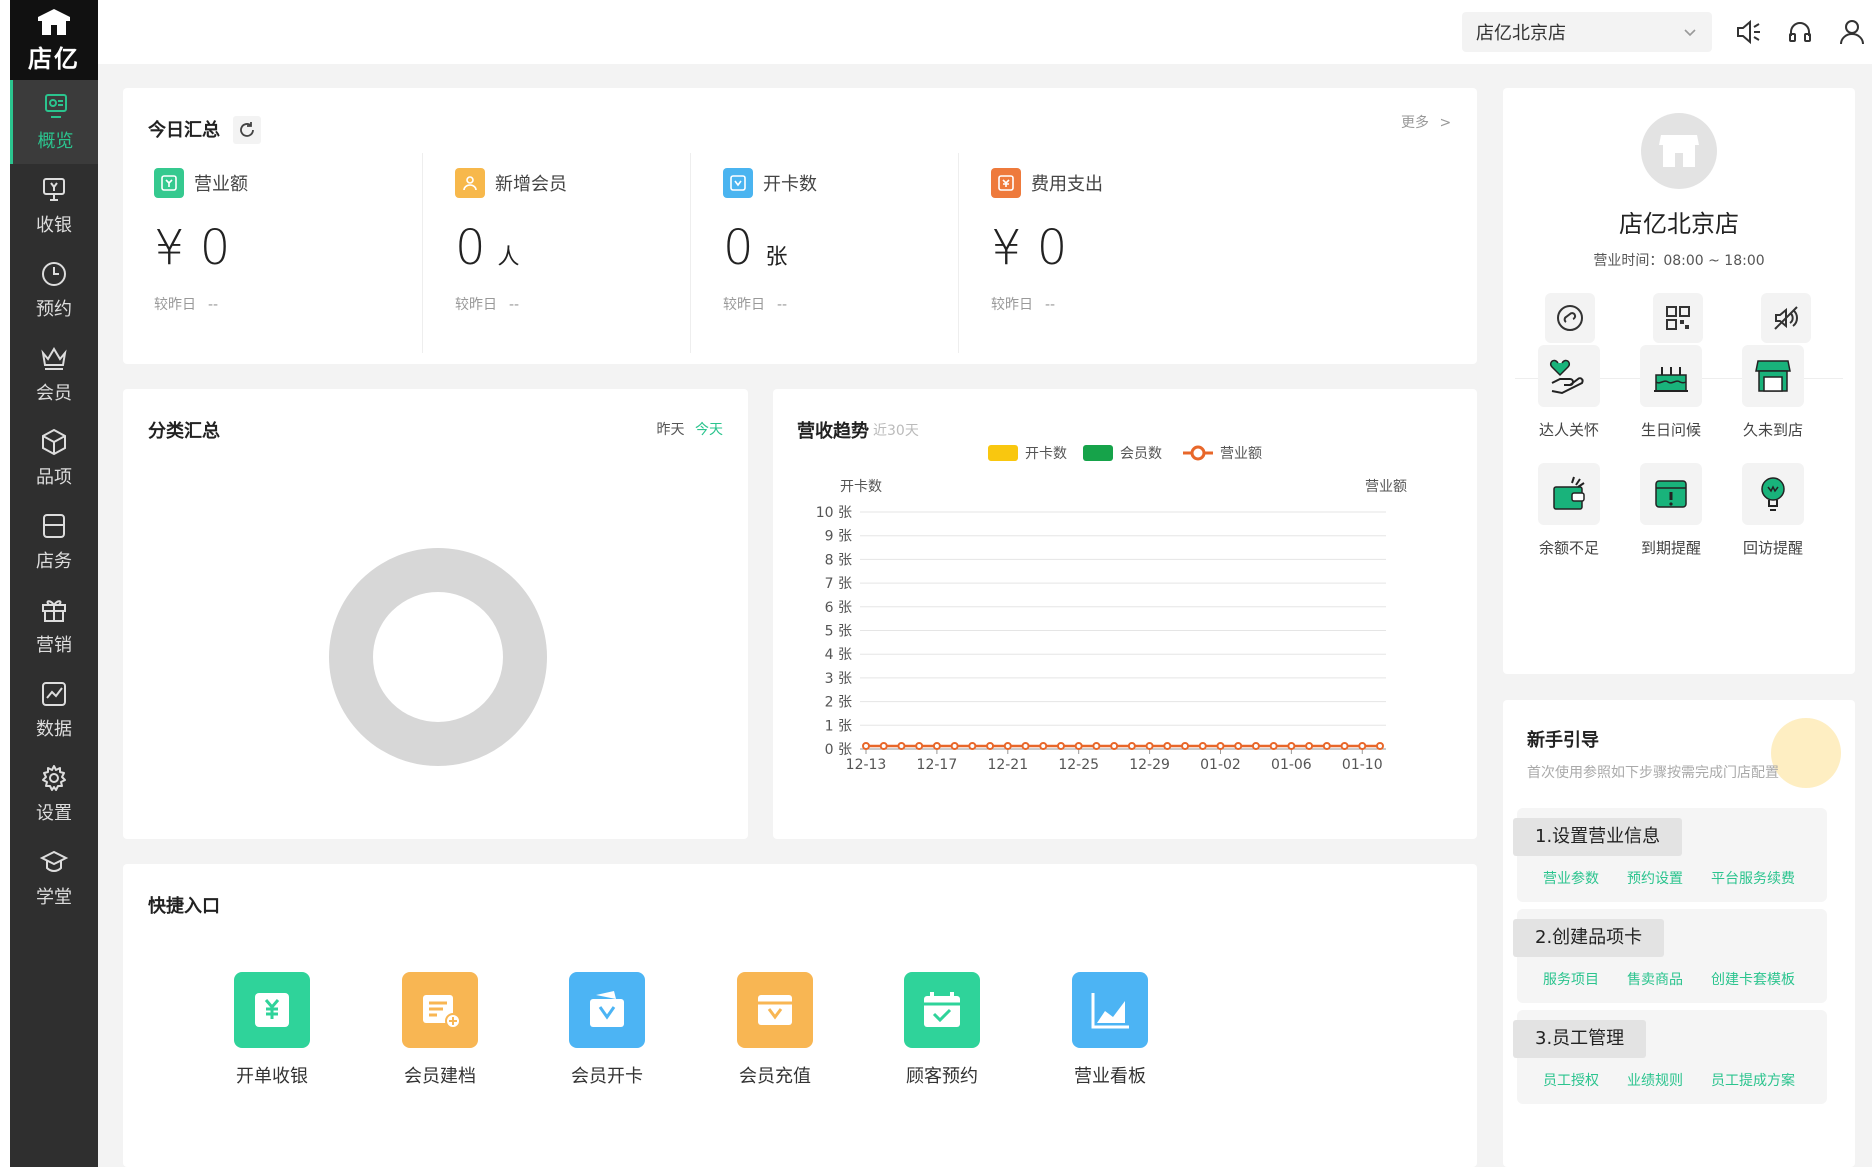 This screenshot has height=1167, width=1872. What do you see at coordinates (1679, 151) in the screenshot?
I see `shop-avatar-icon` at bounding box center [1679, 151].